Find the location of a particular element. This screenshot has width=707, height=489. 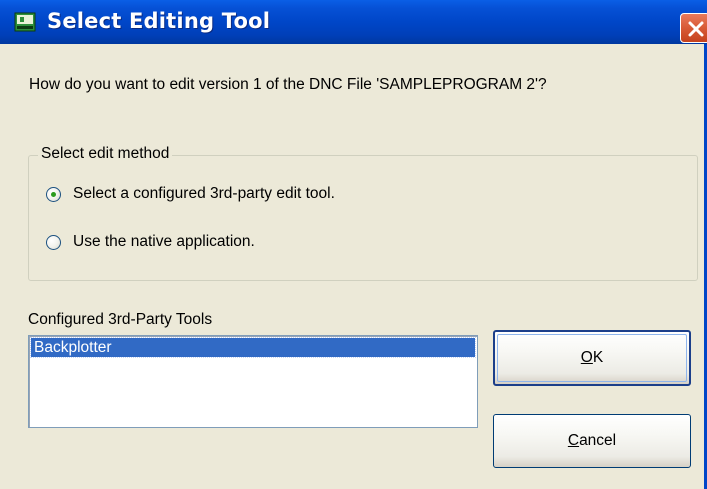

cancel-button: Cancel is located at coordinates (592, 441).